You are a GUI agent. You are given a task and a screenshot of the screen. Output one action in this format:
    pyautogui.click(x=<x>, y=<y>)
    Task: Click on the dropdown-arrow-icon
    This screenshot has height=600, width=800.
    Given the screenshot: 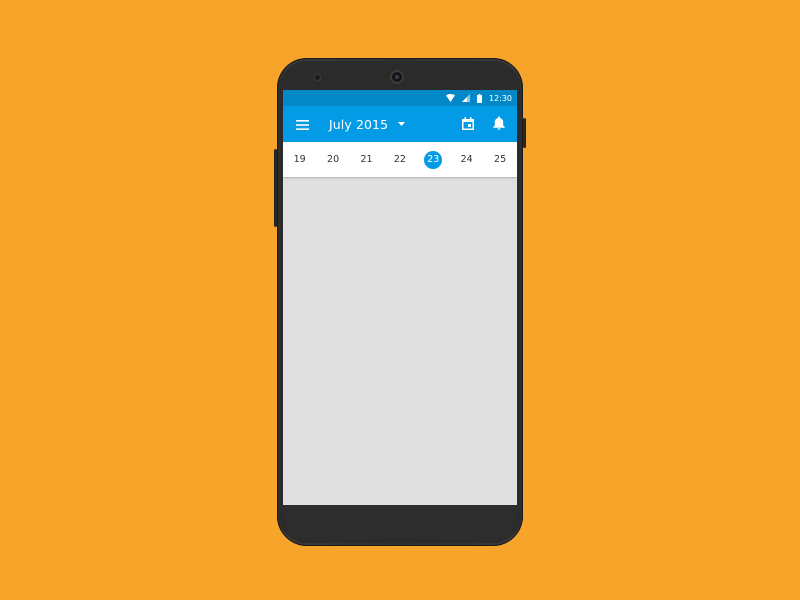 What is the action you would take?
    pyautogui.click(x=402, y=124)
    